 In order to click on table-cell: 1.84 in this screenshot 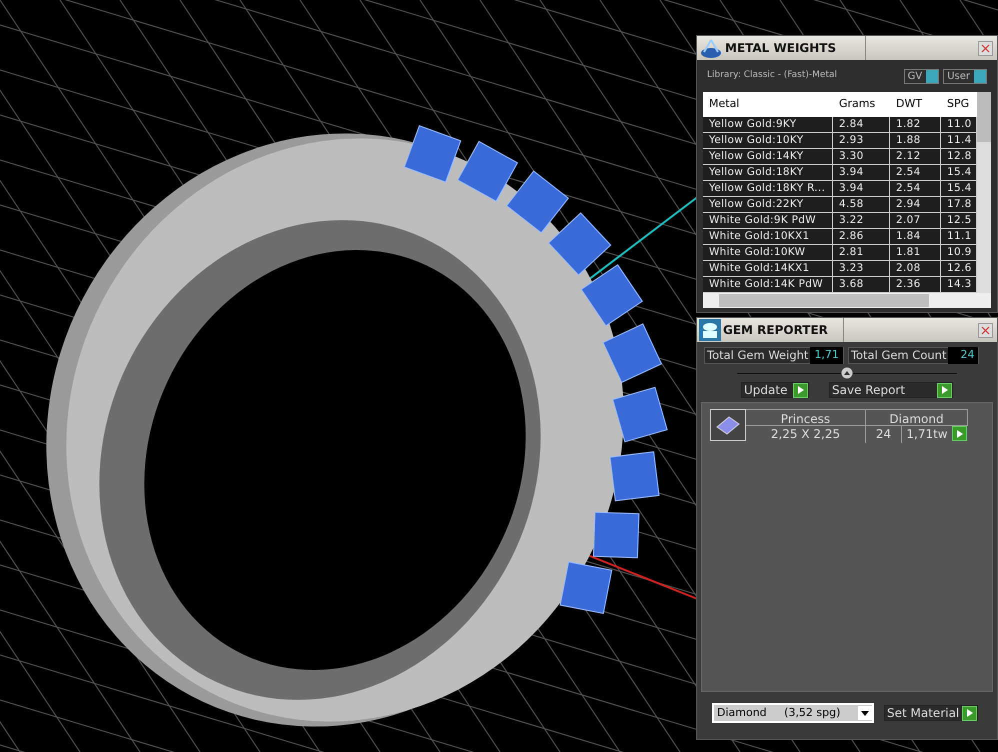, I will do `click(915, 236)`.